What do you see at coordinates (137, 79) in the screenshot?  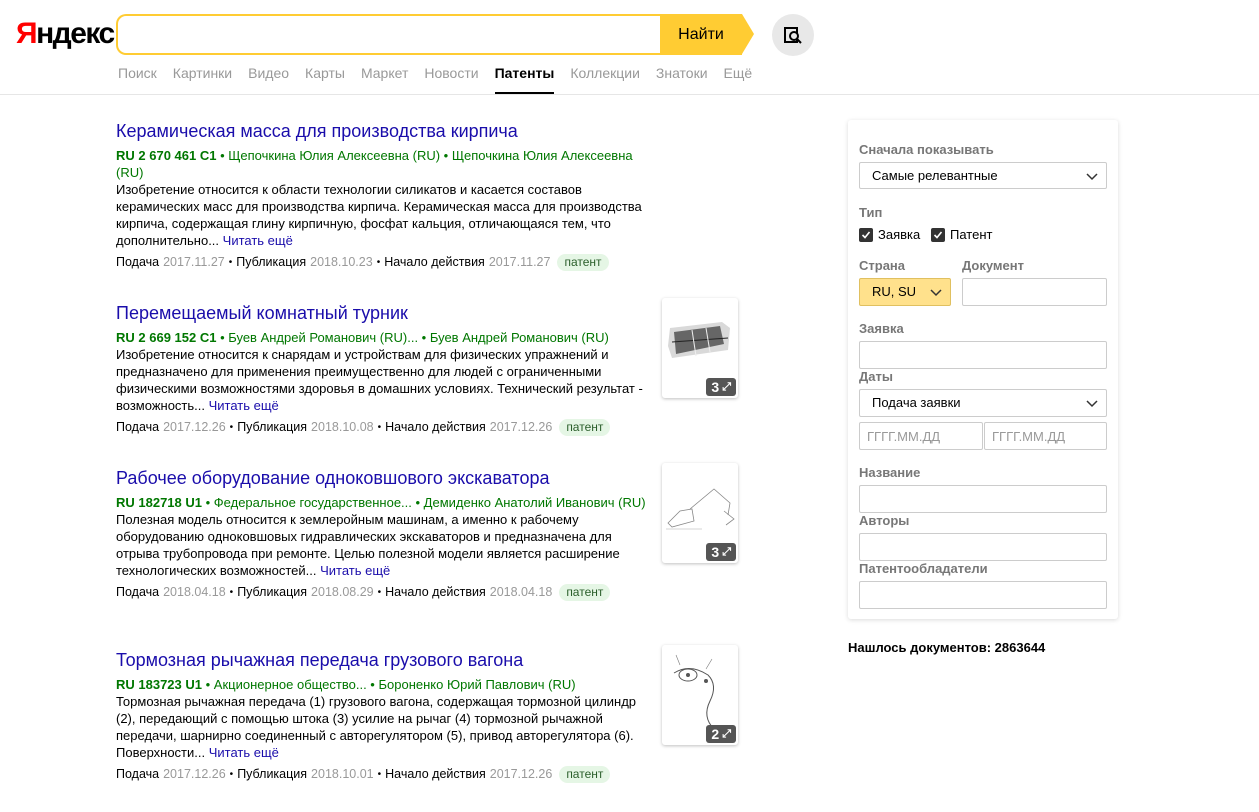 I see `nav-search: Поиск` at bounding box center [137, 79].